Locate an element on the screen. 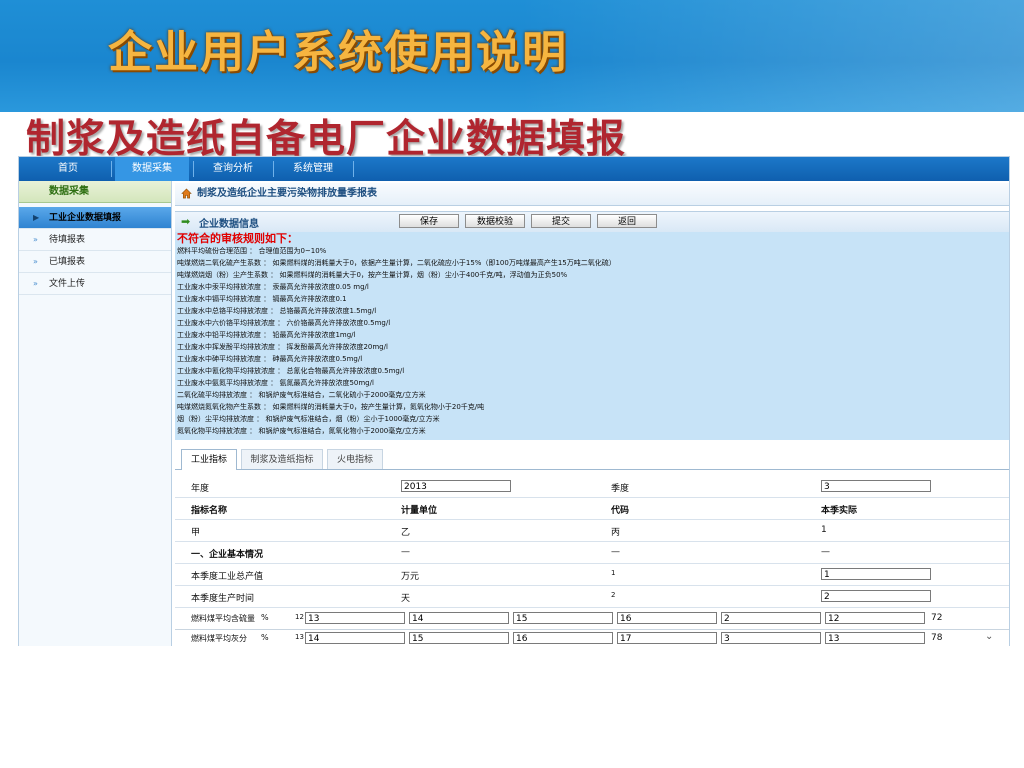 The height and width of the screenshot is (768, 1024). sidebar-item-label: 文件上传 is located at coordinates (67, 284).